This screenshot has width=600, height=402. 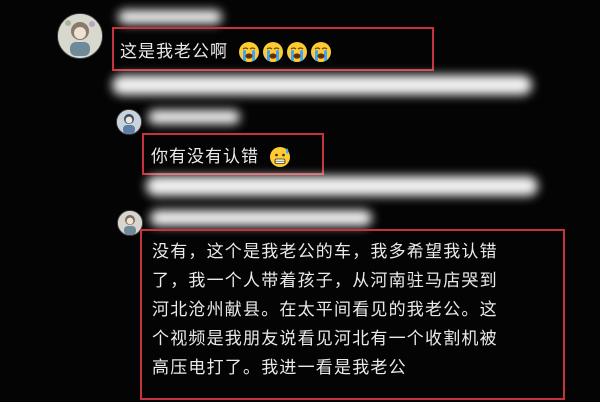 I want to click on message-line: 河北沧州献县。在太平间看见的我老公。这, so click(x=325, y=310).